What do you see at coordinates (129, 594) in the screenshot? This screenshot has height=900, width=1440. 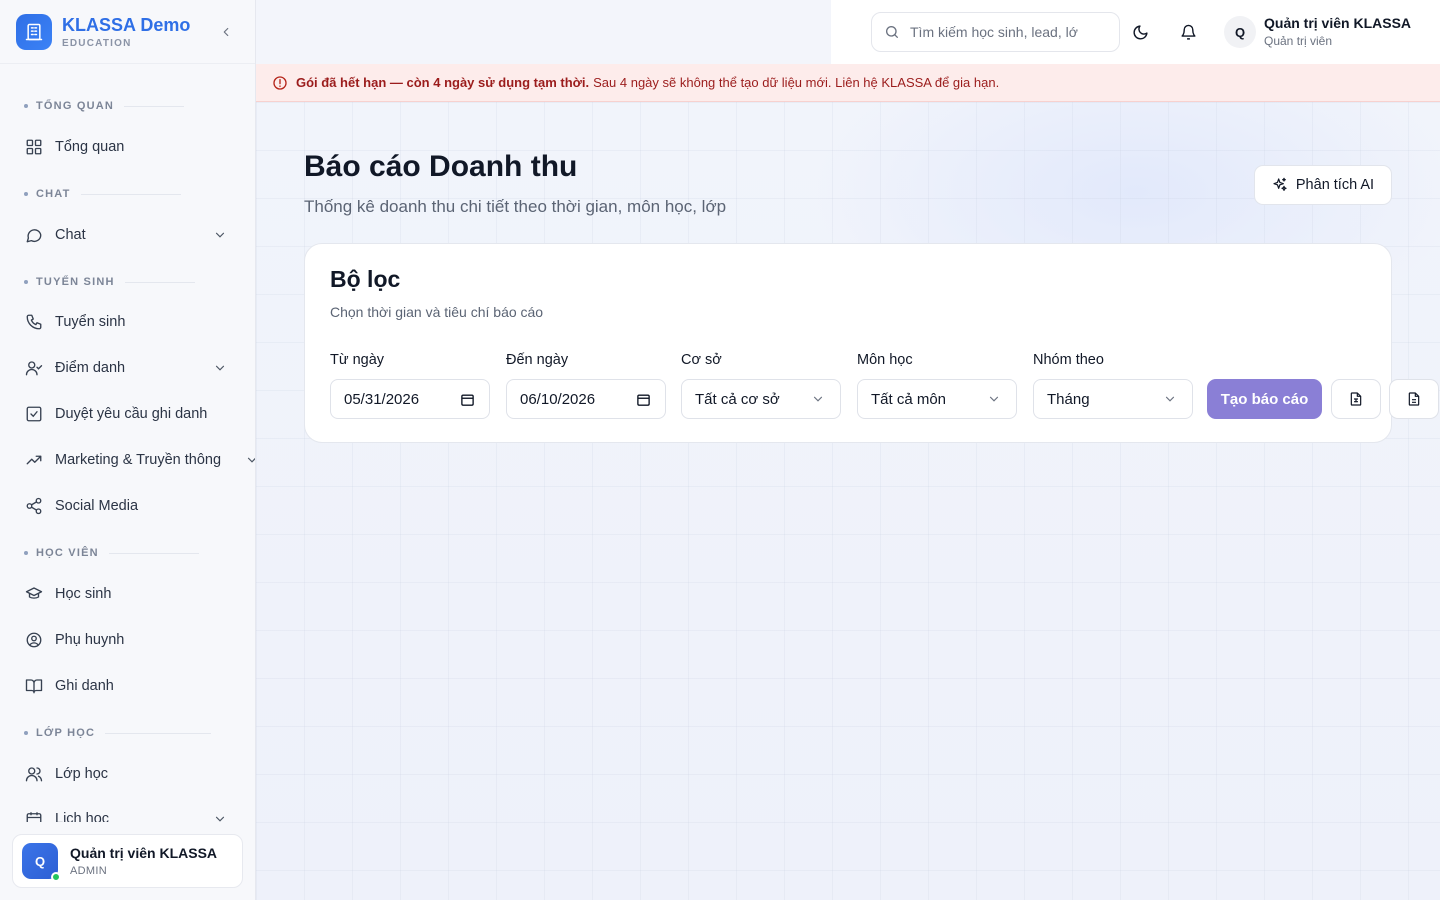 I see `sidebar-item-students: Học sinh` at bounding box center [129, 594].